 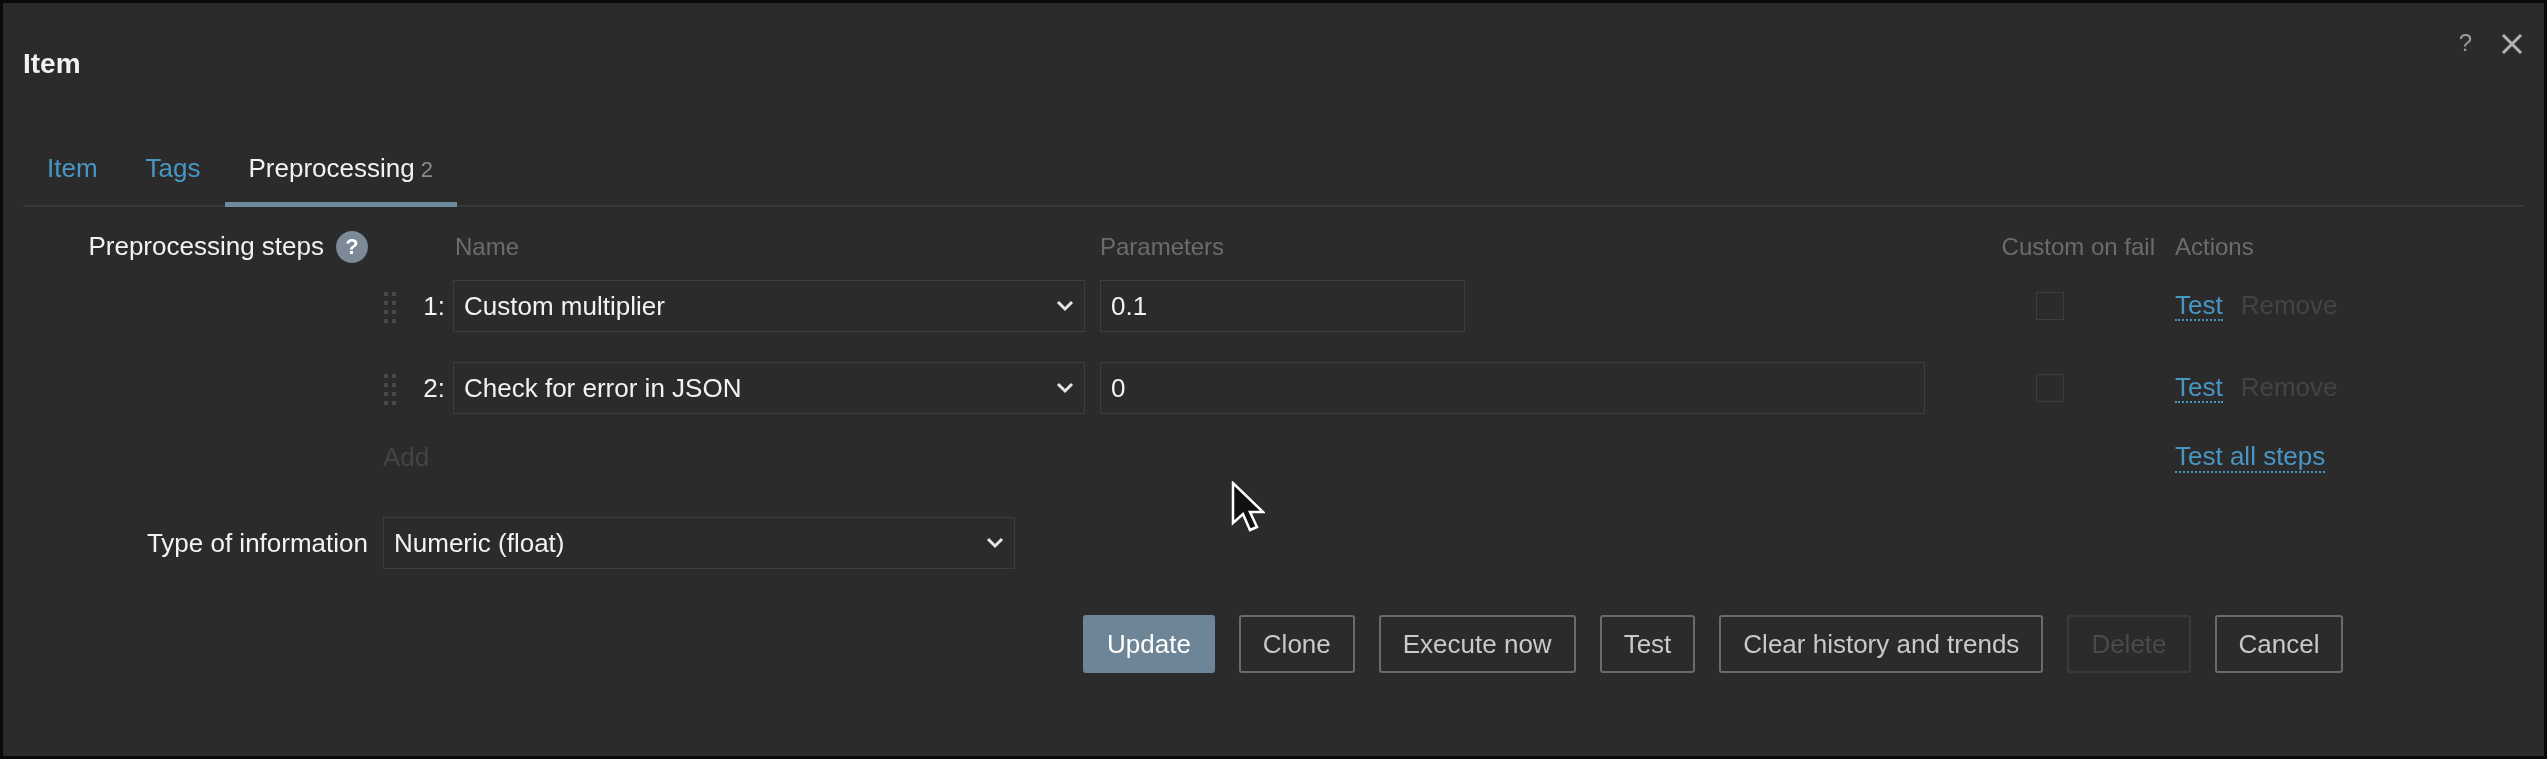 I want to click on type-select: Numeric (float), so click(x=699, y=543).